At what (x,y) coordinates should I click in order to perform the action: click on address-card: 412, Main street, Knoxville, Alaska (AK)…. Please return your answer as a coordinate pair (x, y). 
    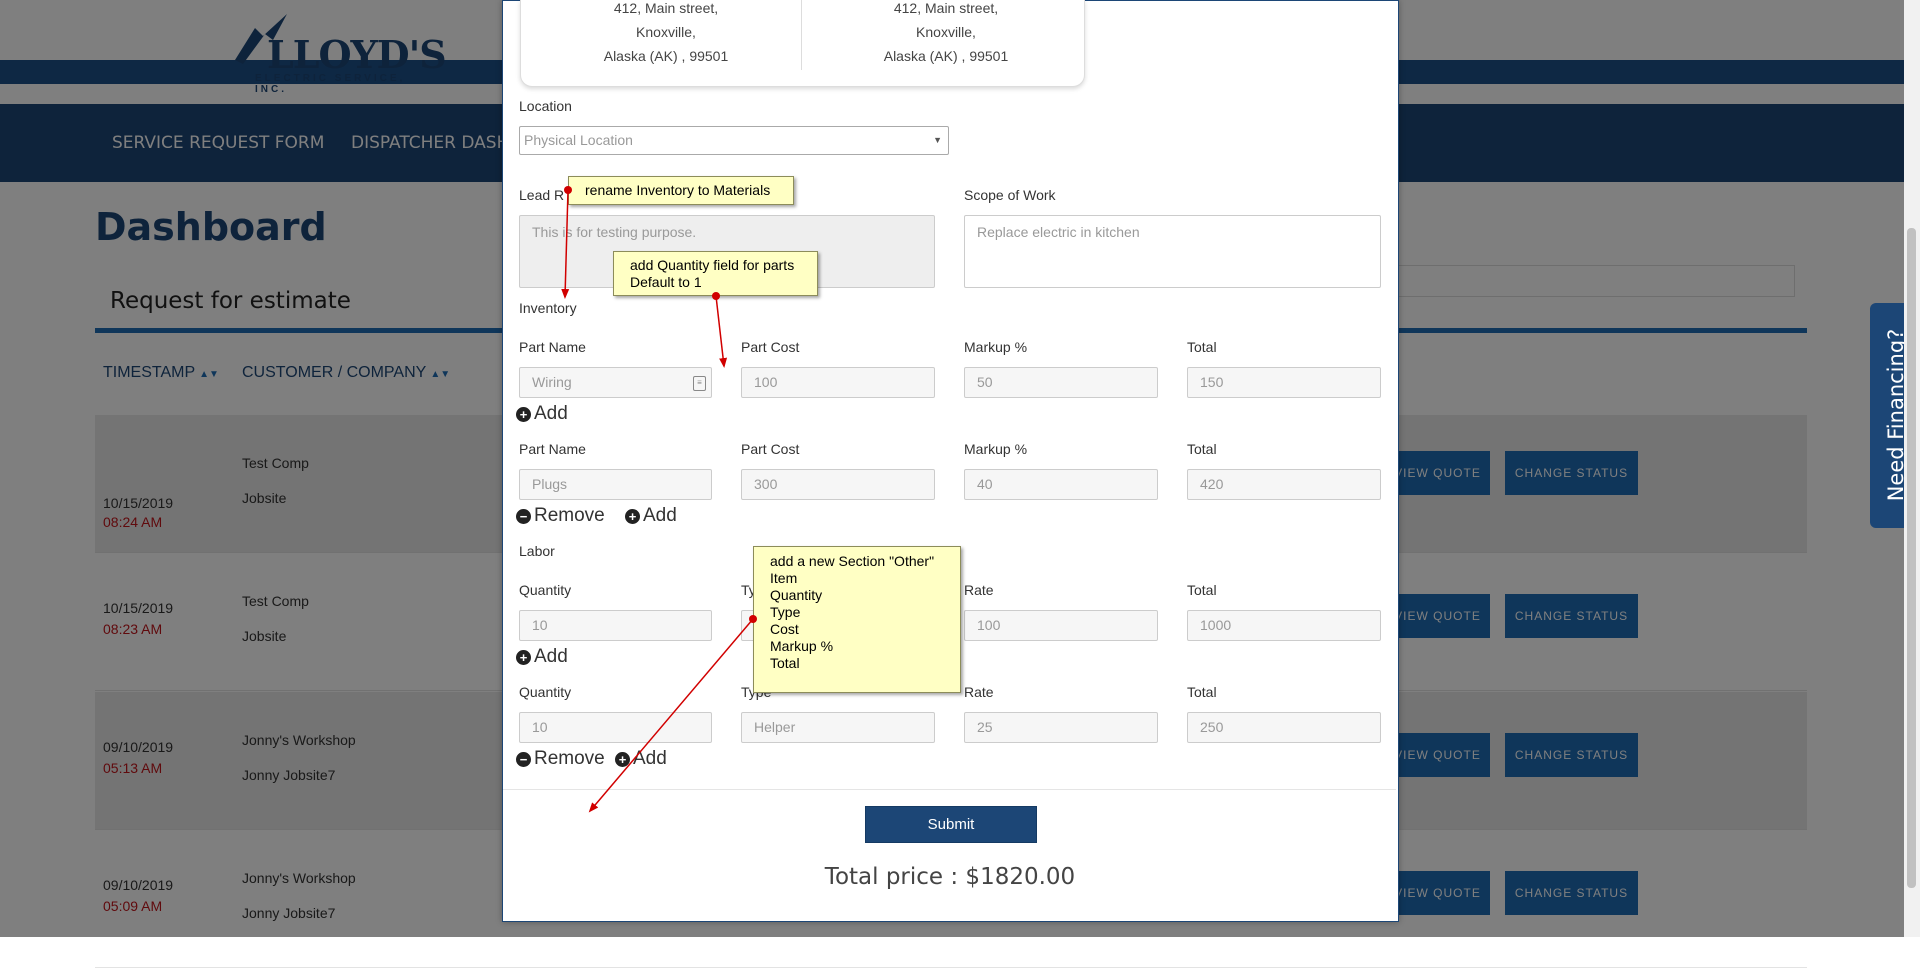
    Looking at the image, I should click on (802, 43).